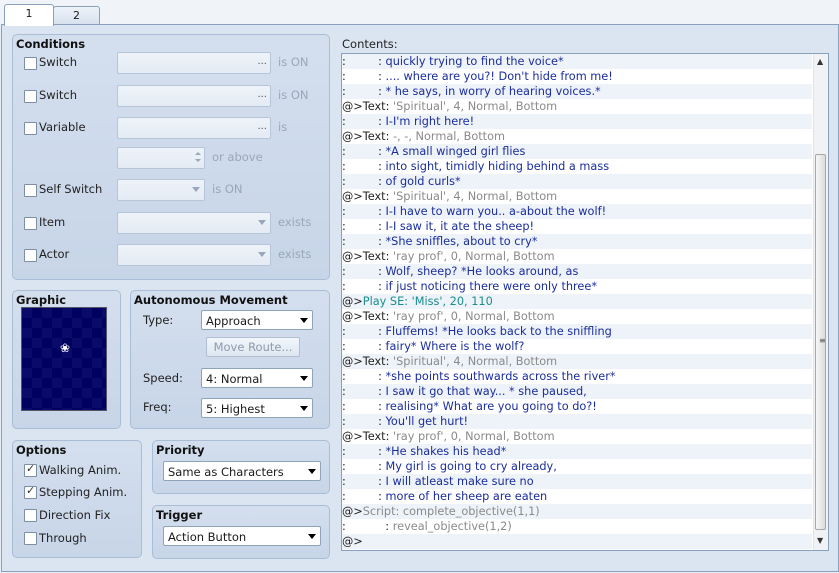  I want to click on direction-fix-checkbox, so click(30, 515).